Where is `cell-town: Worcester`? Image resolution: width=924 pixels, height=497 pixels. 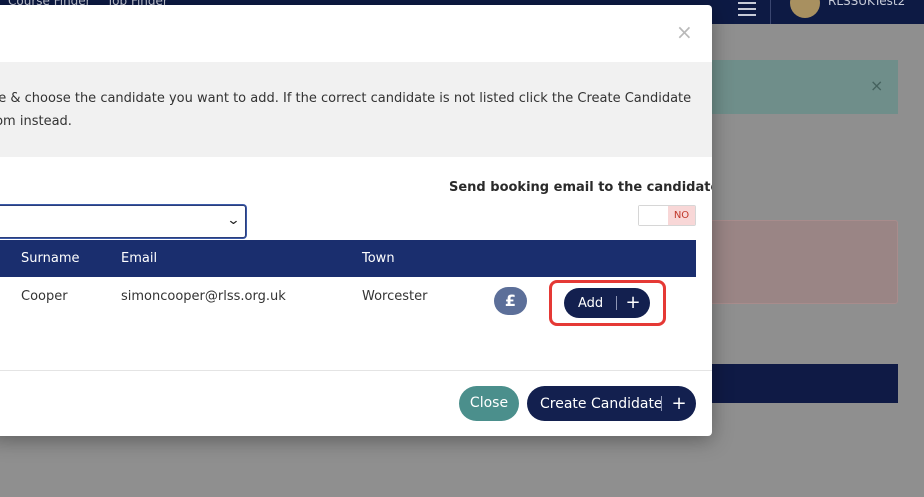
cell-town: Worcester is located at coordinates (395, 296).